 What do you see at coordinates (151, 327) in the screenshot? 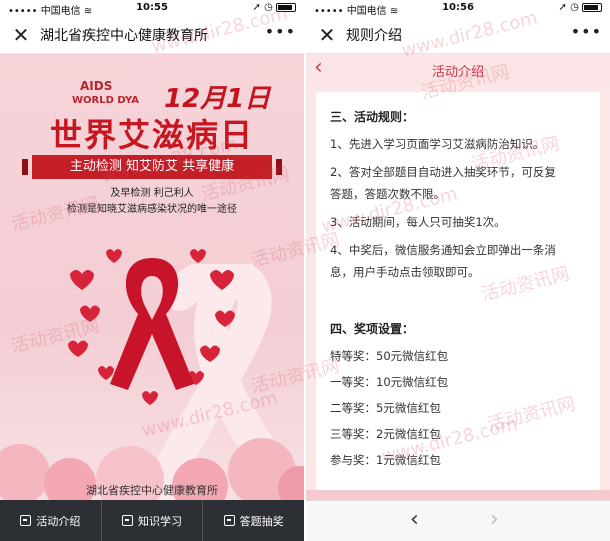
I see `red-ribbon-heart-icon` at bounding box center [151, 327].